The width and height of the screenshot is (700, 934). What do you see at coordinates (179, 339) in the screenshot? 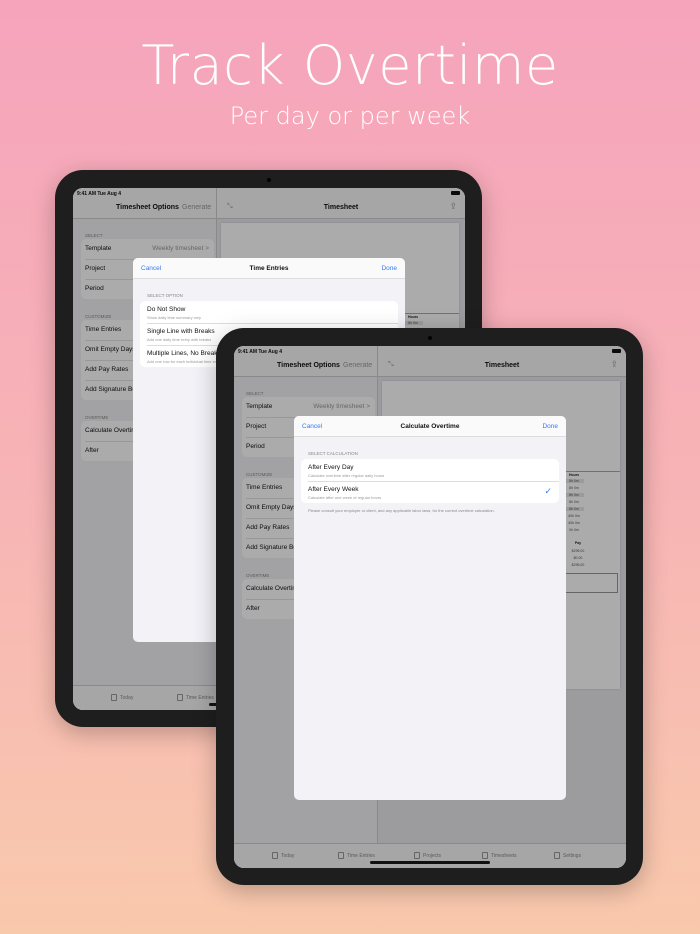
I see `option-subtitle: Add one daily time entry with breaks` at bounding box center [179, 339].